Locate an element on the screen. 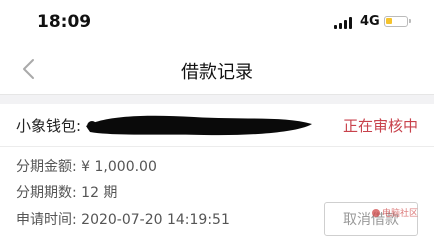 This screenshot has height=240, width=434. watermark: 电脑社区 is located at coordinates (395, 212).